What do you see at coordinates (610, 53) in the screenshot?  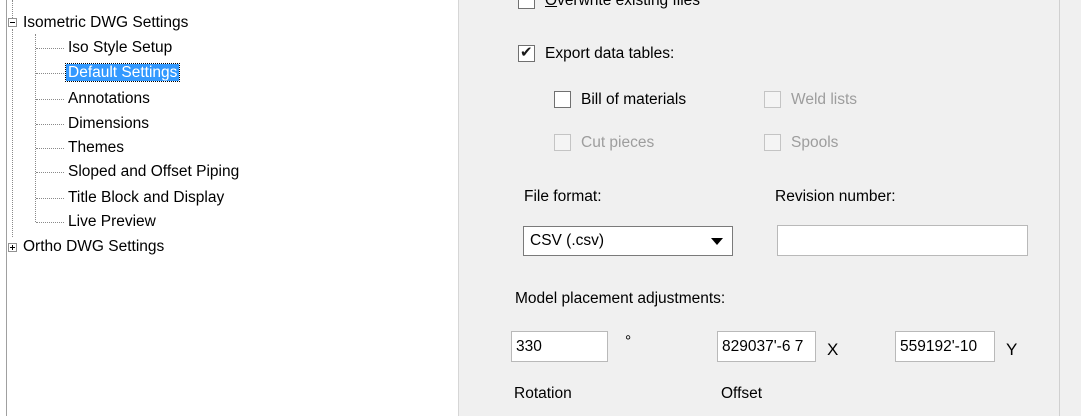 I see `export-tables-label: Export data tables:` at bounding box center [610, 53].